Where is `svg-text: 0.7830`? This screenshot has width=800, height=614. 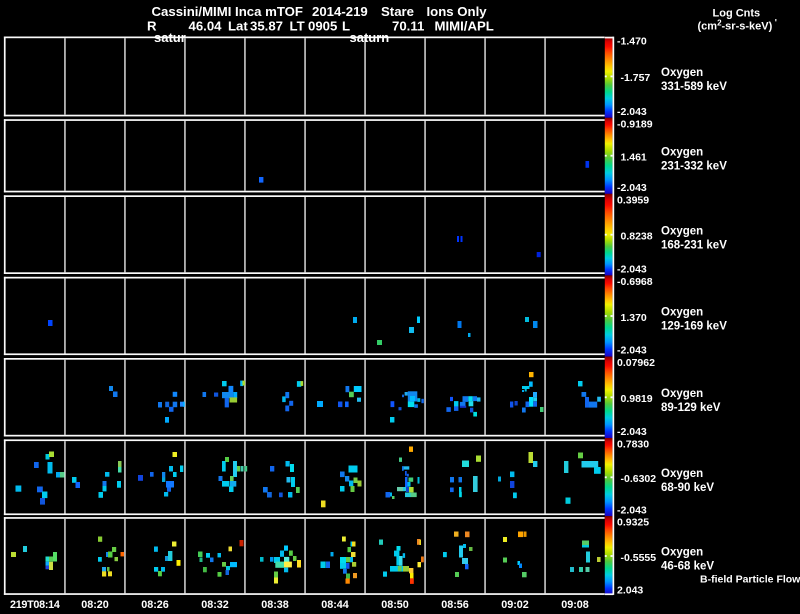 svg-text: 0.7830 is located at coordinates (633, 445).